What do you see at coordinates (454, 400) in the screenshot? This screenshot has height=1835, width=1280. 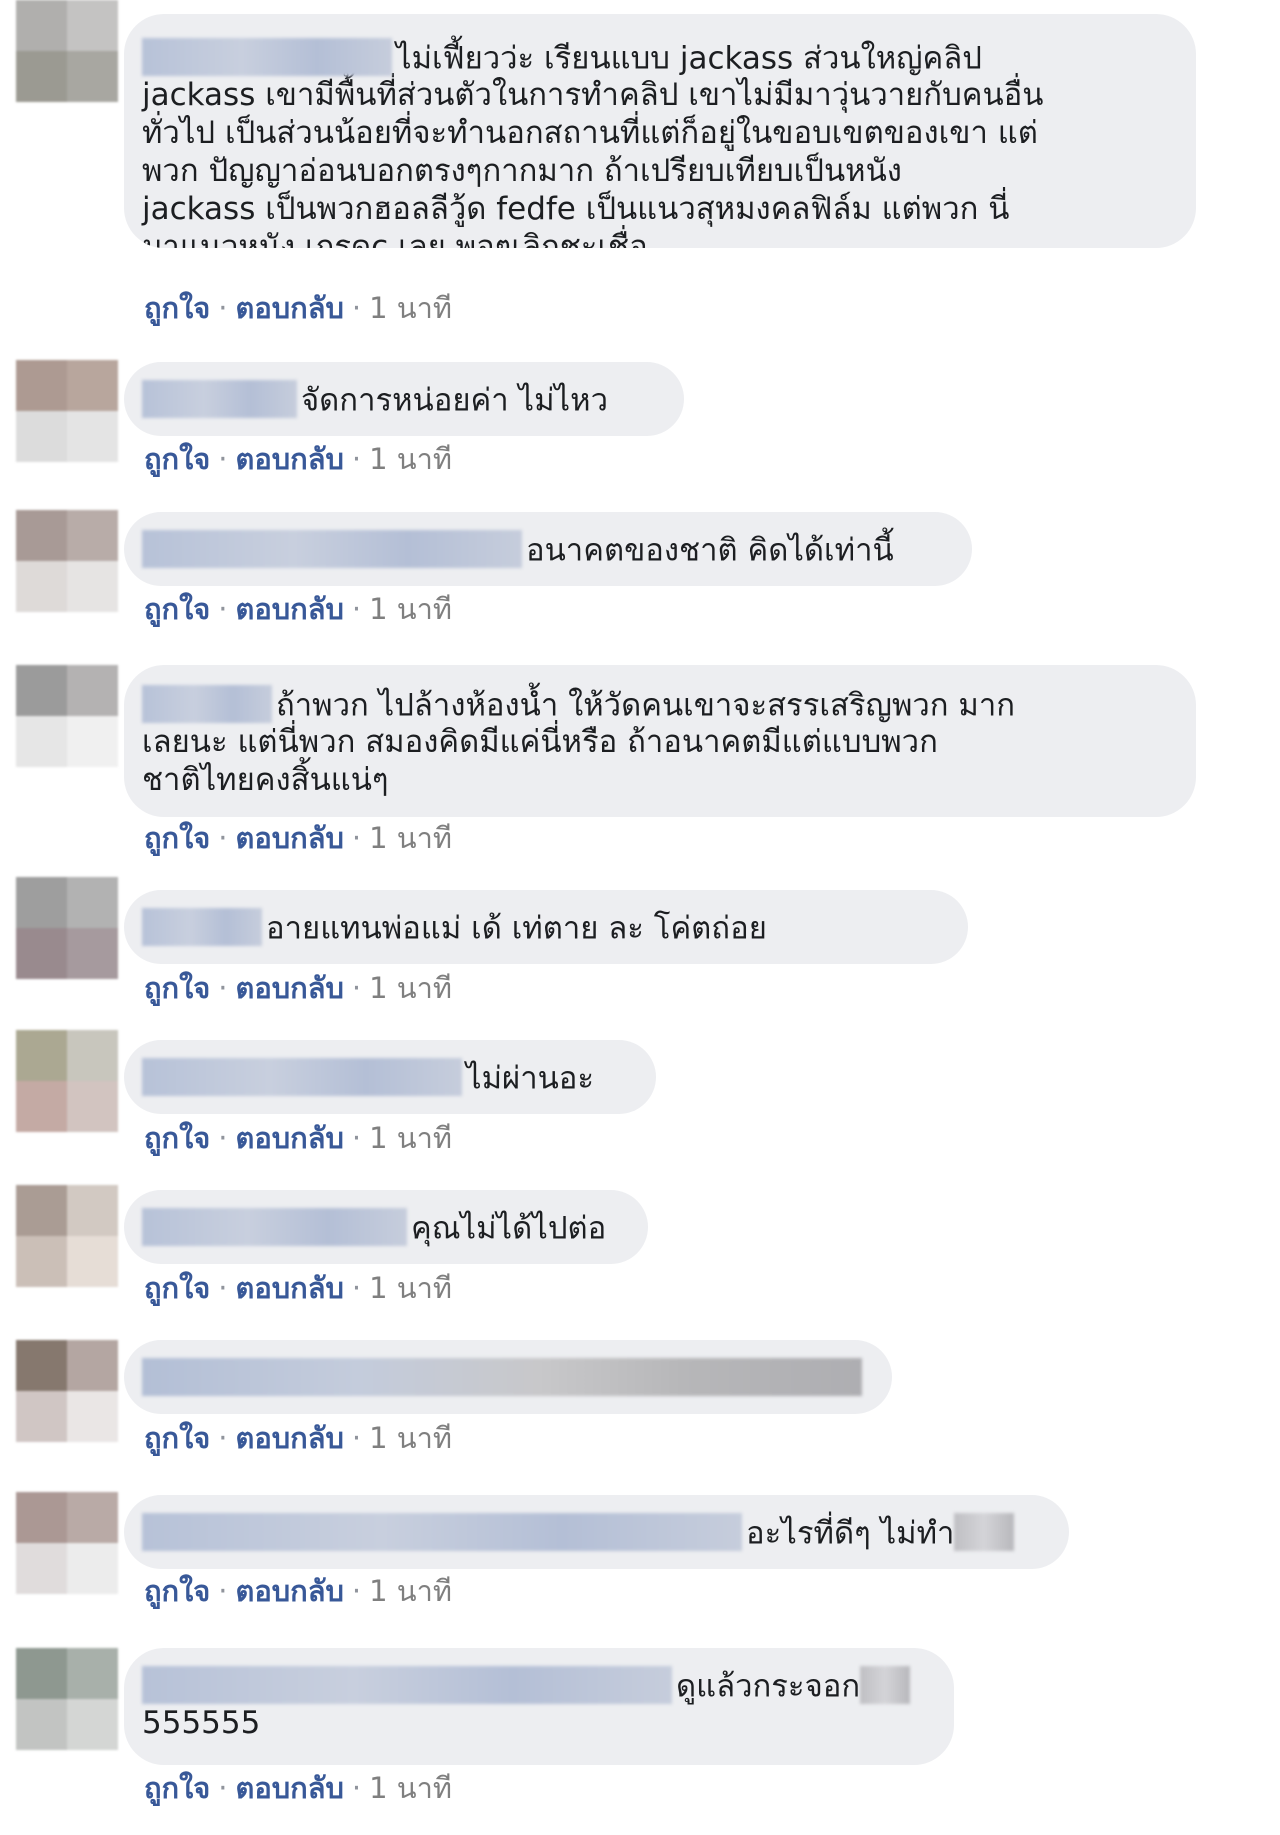 I see `comment-text-line: จัดการหน่อยค่า ไม่ไหว` at bounding box center [454, 400].